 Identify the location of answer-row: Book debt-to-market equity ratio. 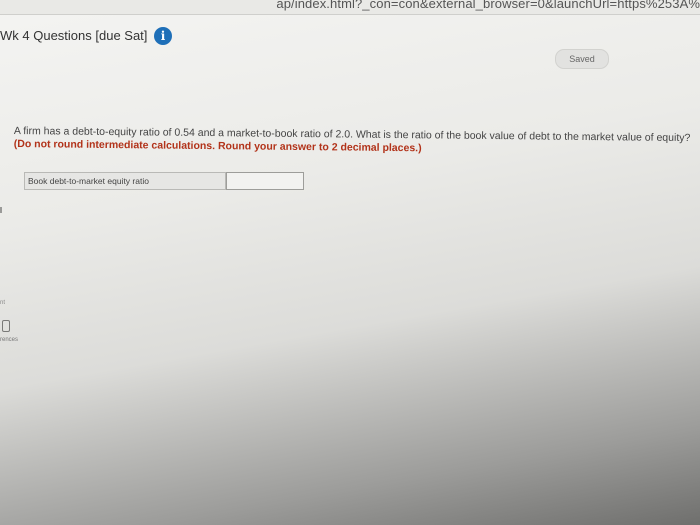
(164, 181).